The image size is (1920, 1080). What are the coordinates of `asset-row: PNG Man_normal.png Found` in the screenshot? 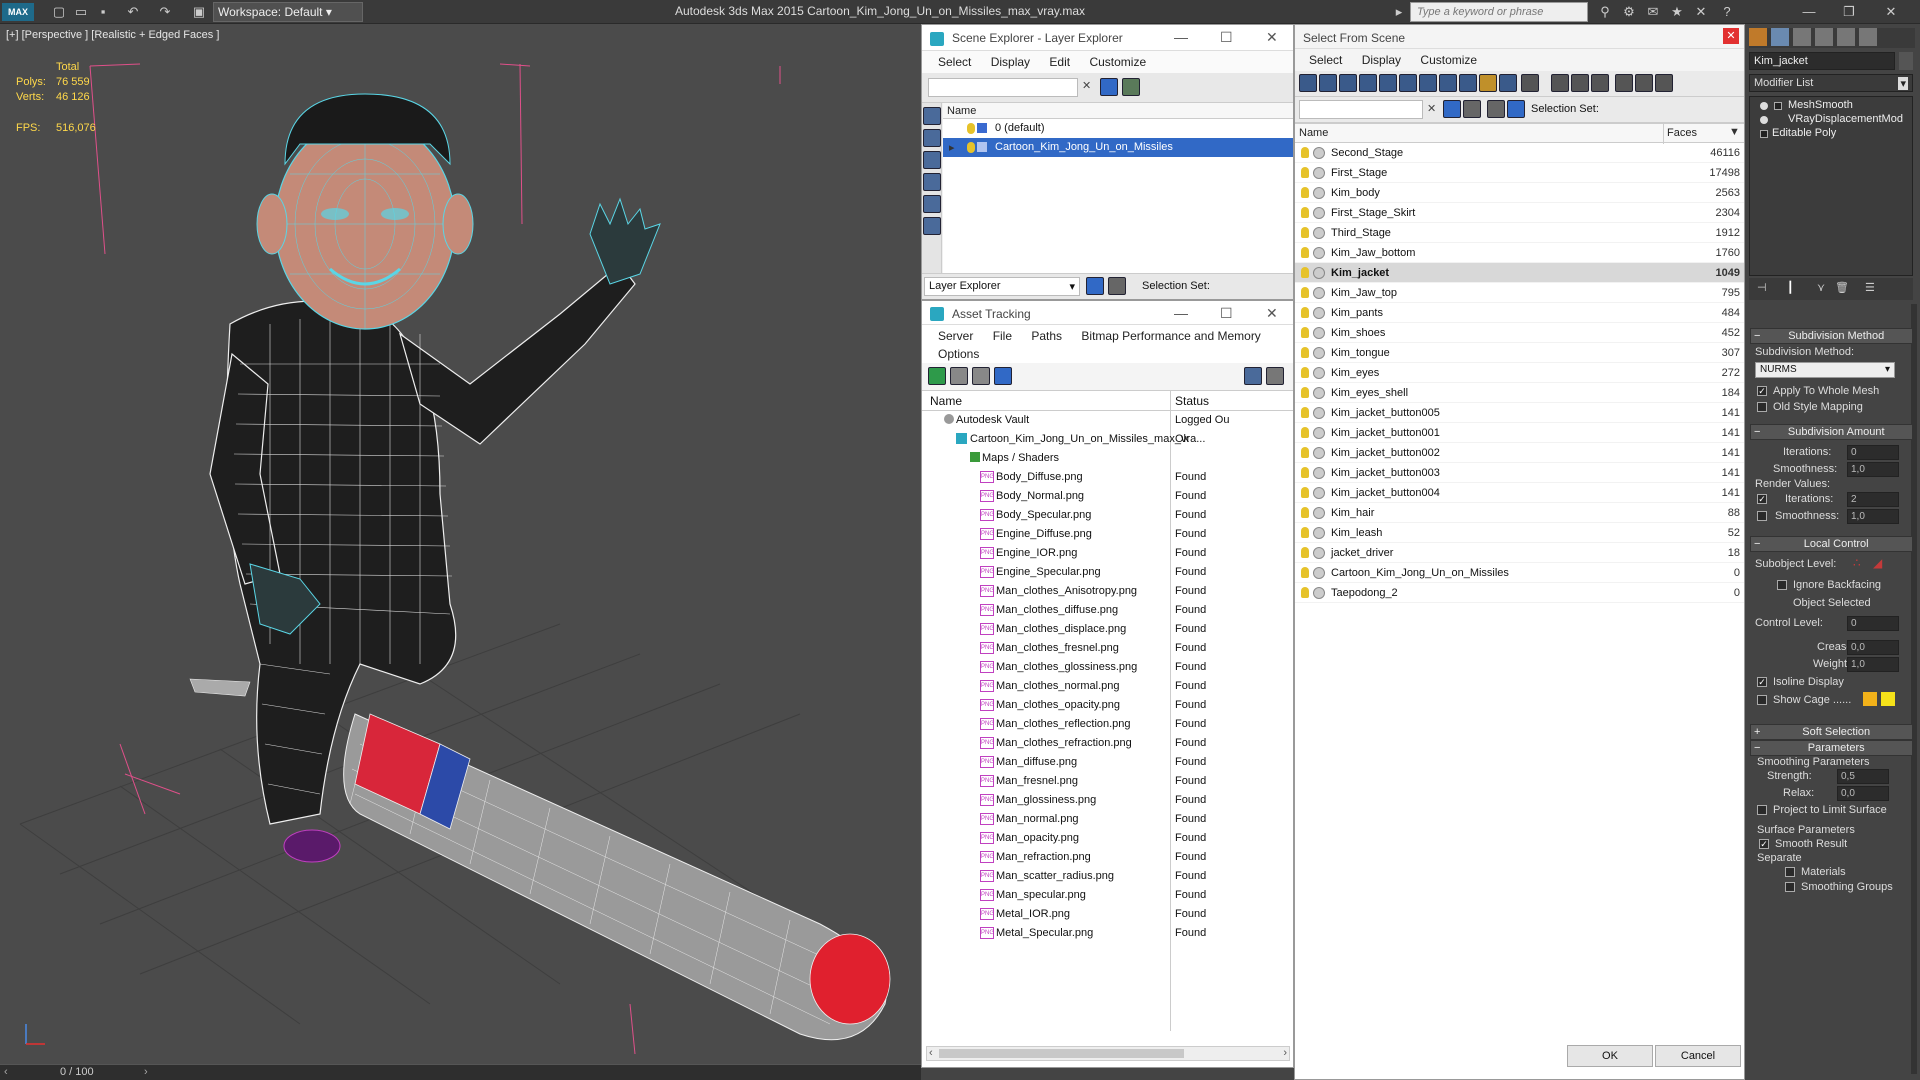 It's located at (1107, 819).